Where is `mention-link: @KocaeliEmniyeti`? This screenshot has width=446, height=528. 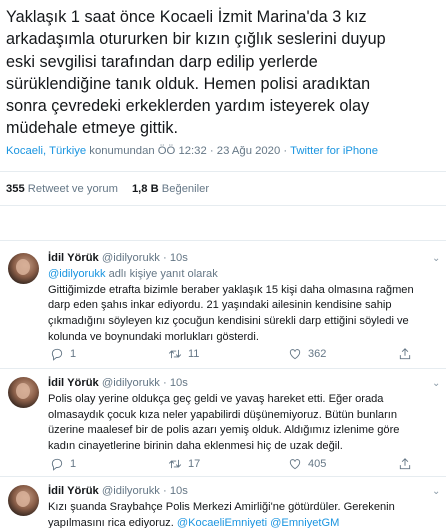
mention-link: @KocaeliEmniyeti is located at coordinates (222, 522).